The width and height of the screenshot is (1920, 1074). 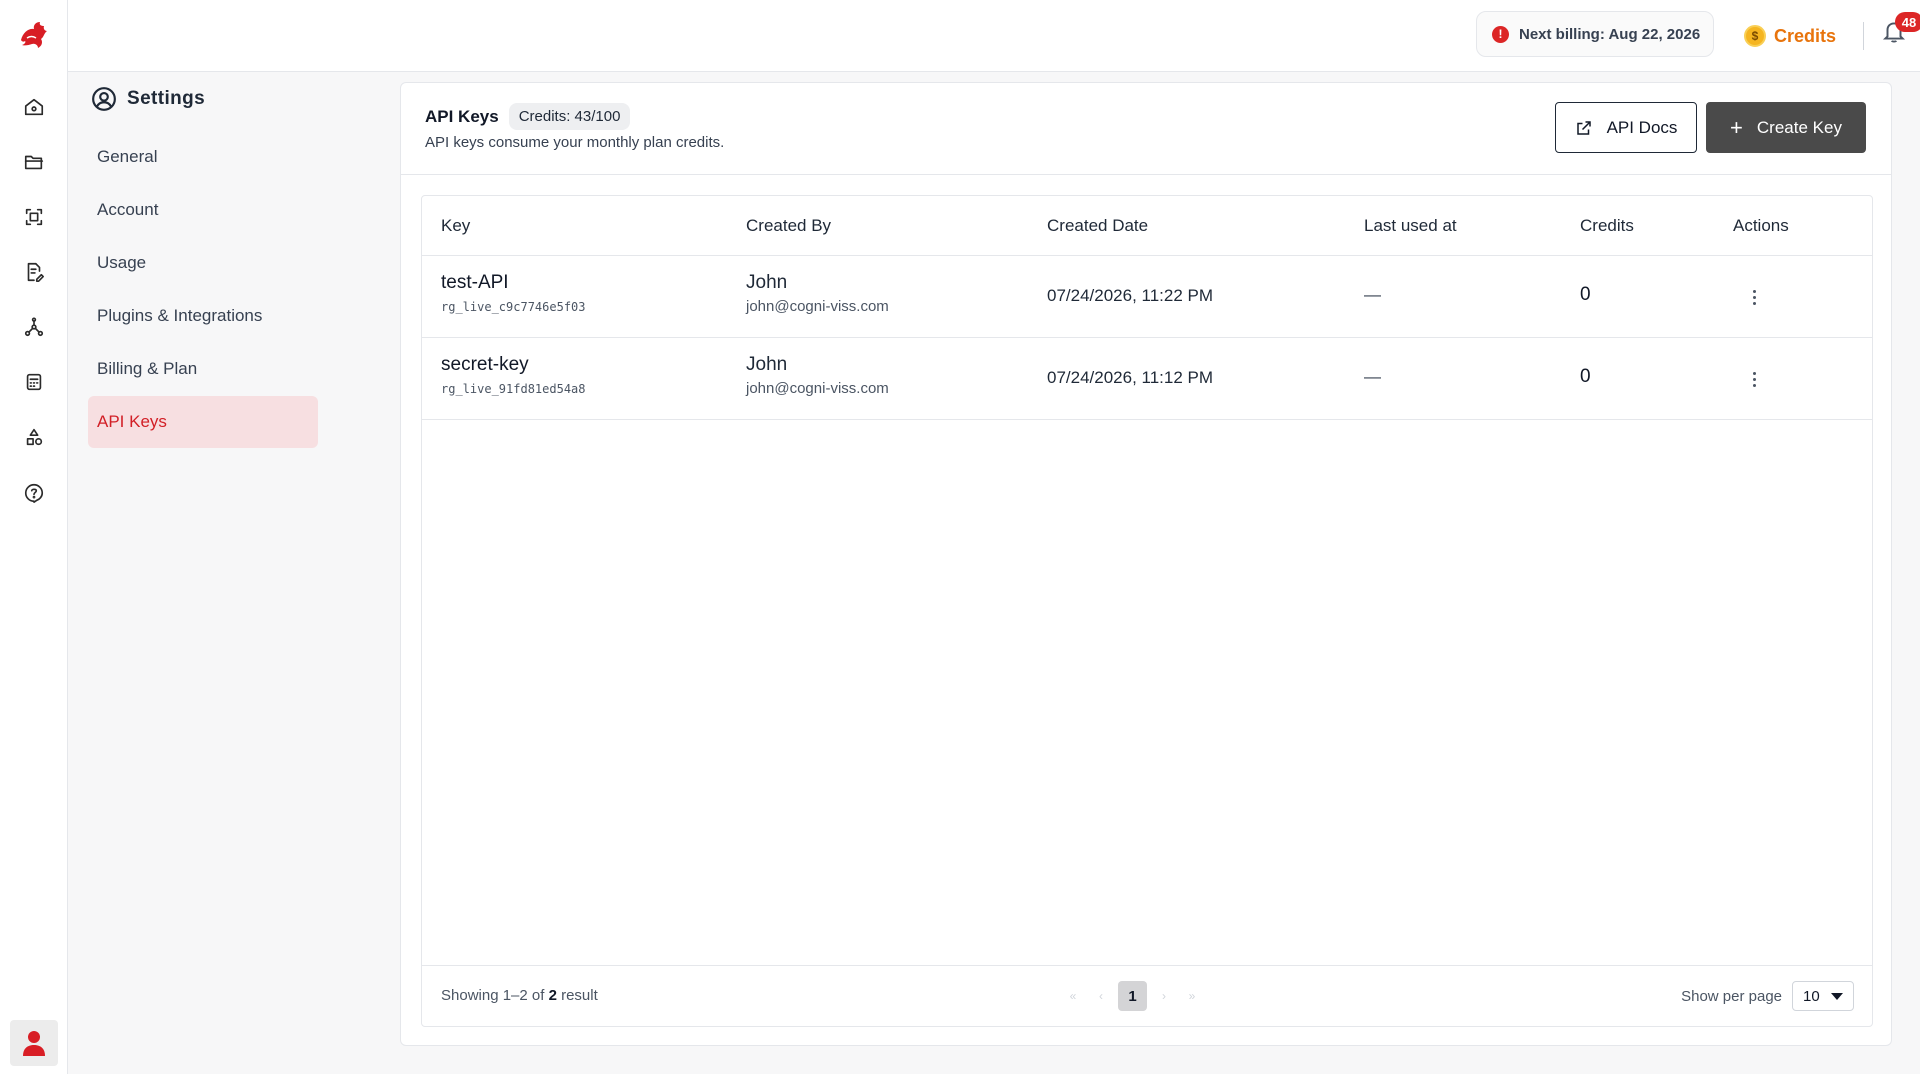 What do you see at coordinates (132, 421) in the screenshot?
I see `menu-item-label: API Keys` at bounding box center [132, 421].